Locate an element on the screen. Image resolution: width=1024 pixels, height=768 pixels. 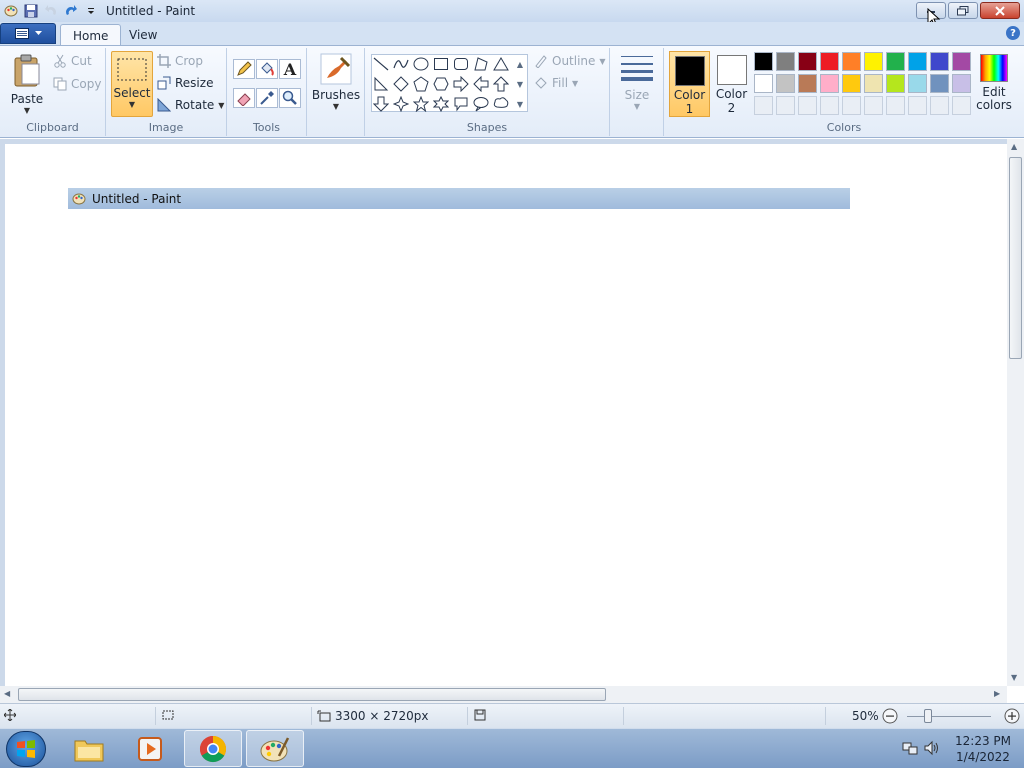
rounded-rectangle-shape-icon is located at coordinates (461, 64).